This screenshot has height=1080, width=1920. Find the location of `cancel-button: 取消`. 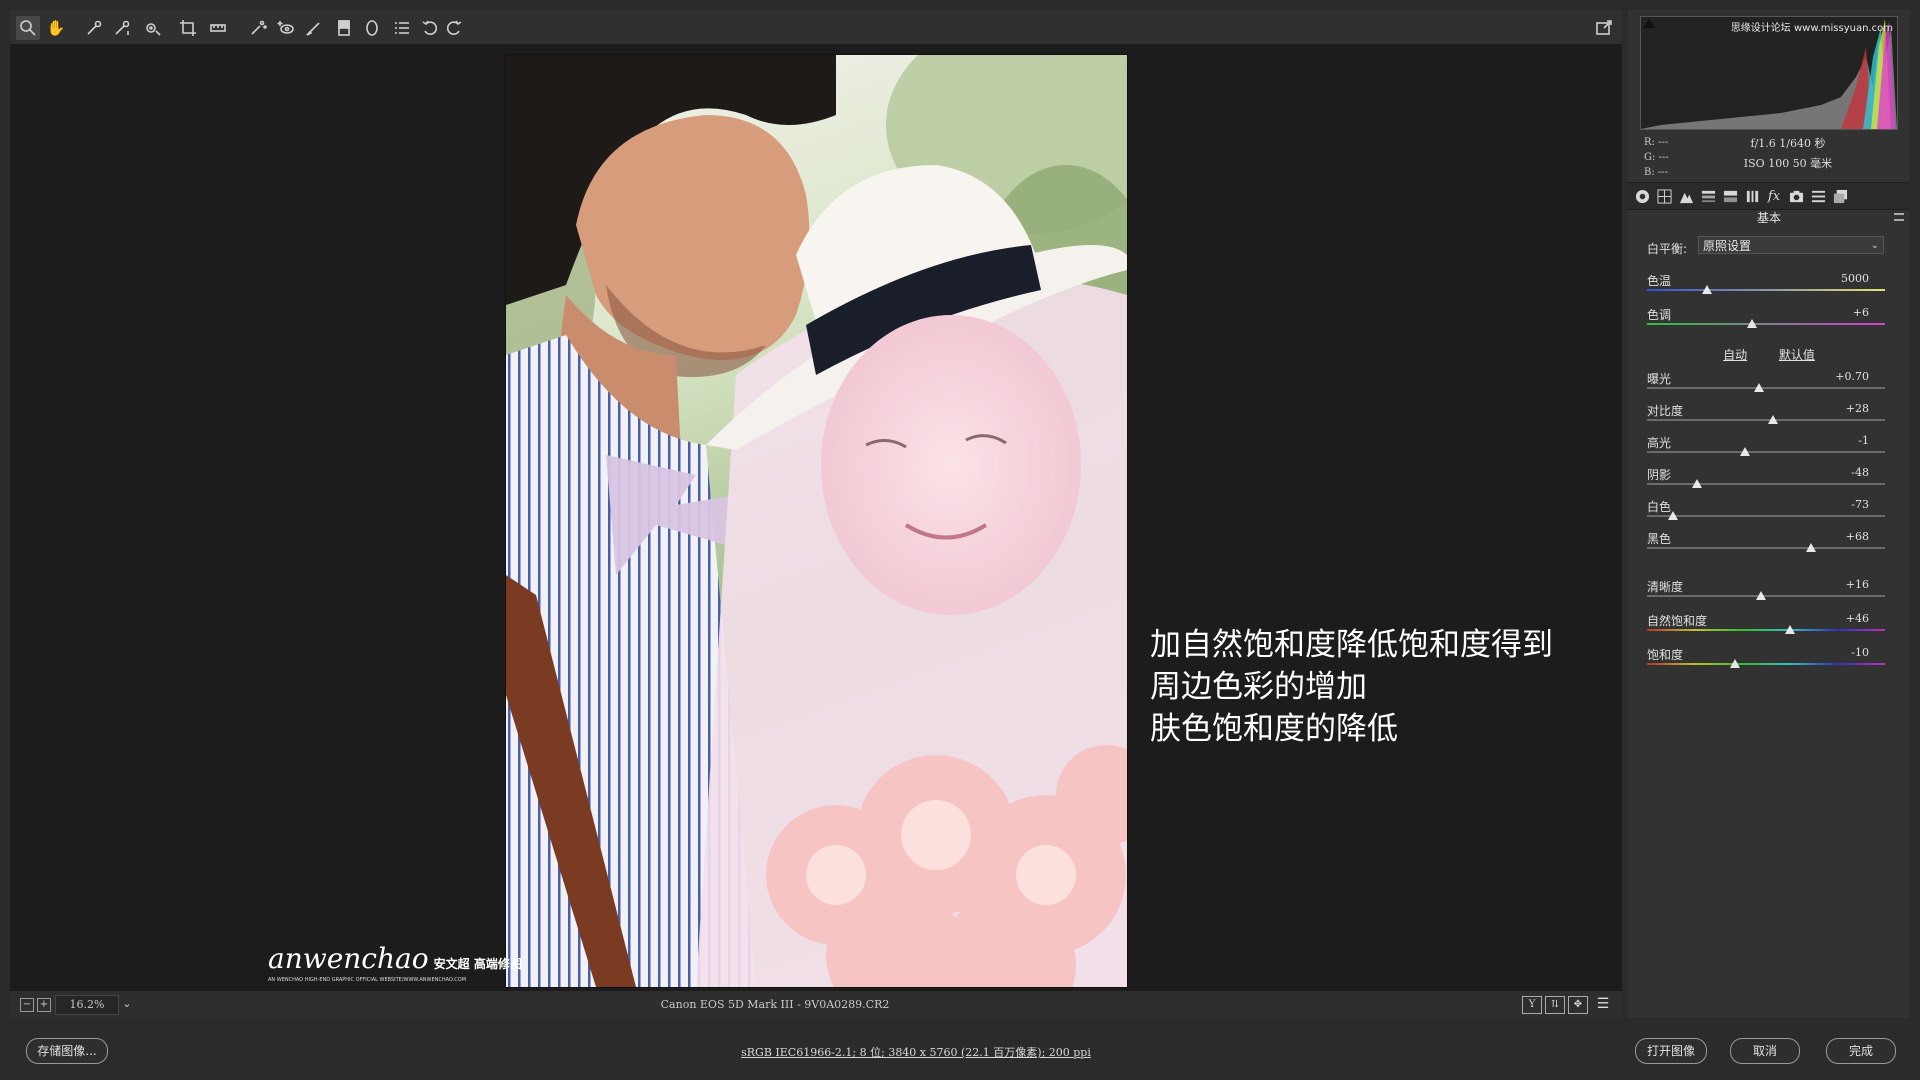

cancel-button: 取消 is located at coordinates (1765, 1051).